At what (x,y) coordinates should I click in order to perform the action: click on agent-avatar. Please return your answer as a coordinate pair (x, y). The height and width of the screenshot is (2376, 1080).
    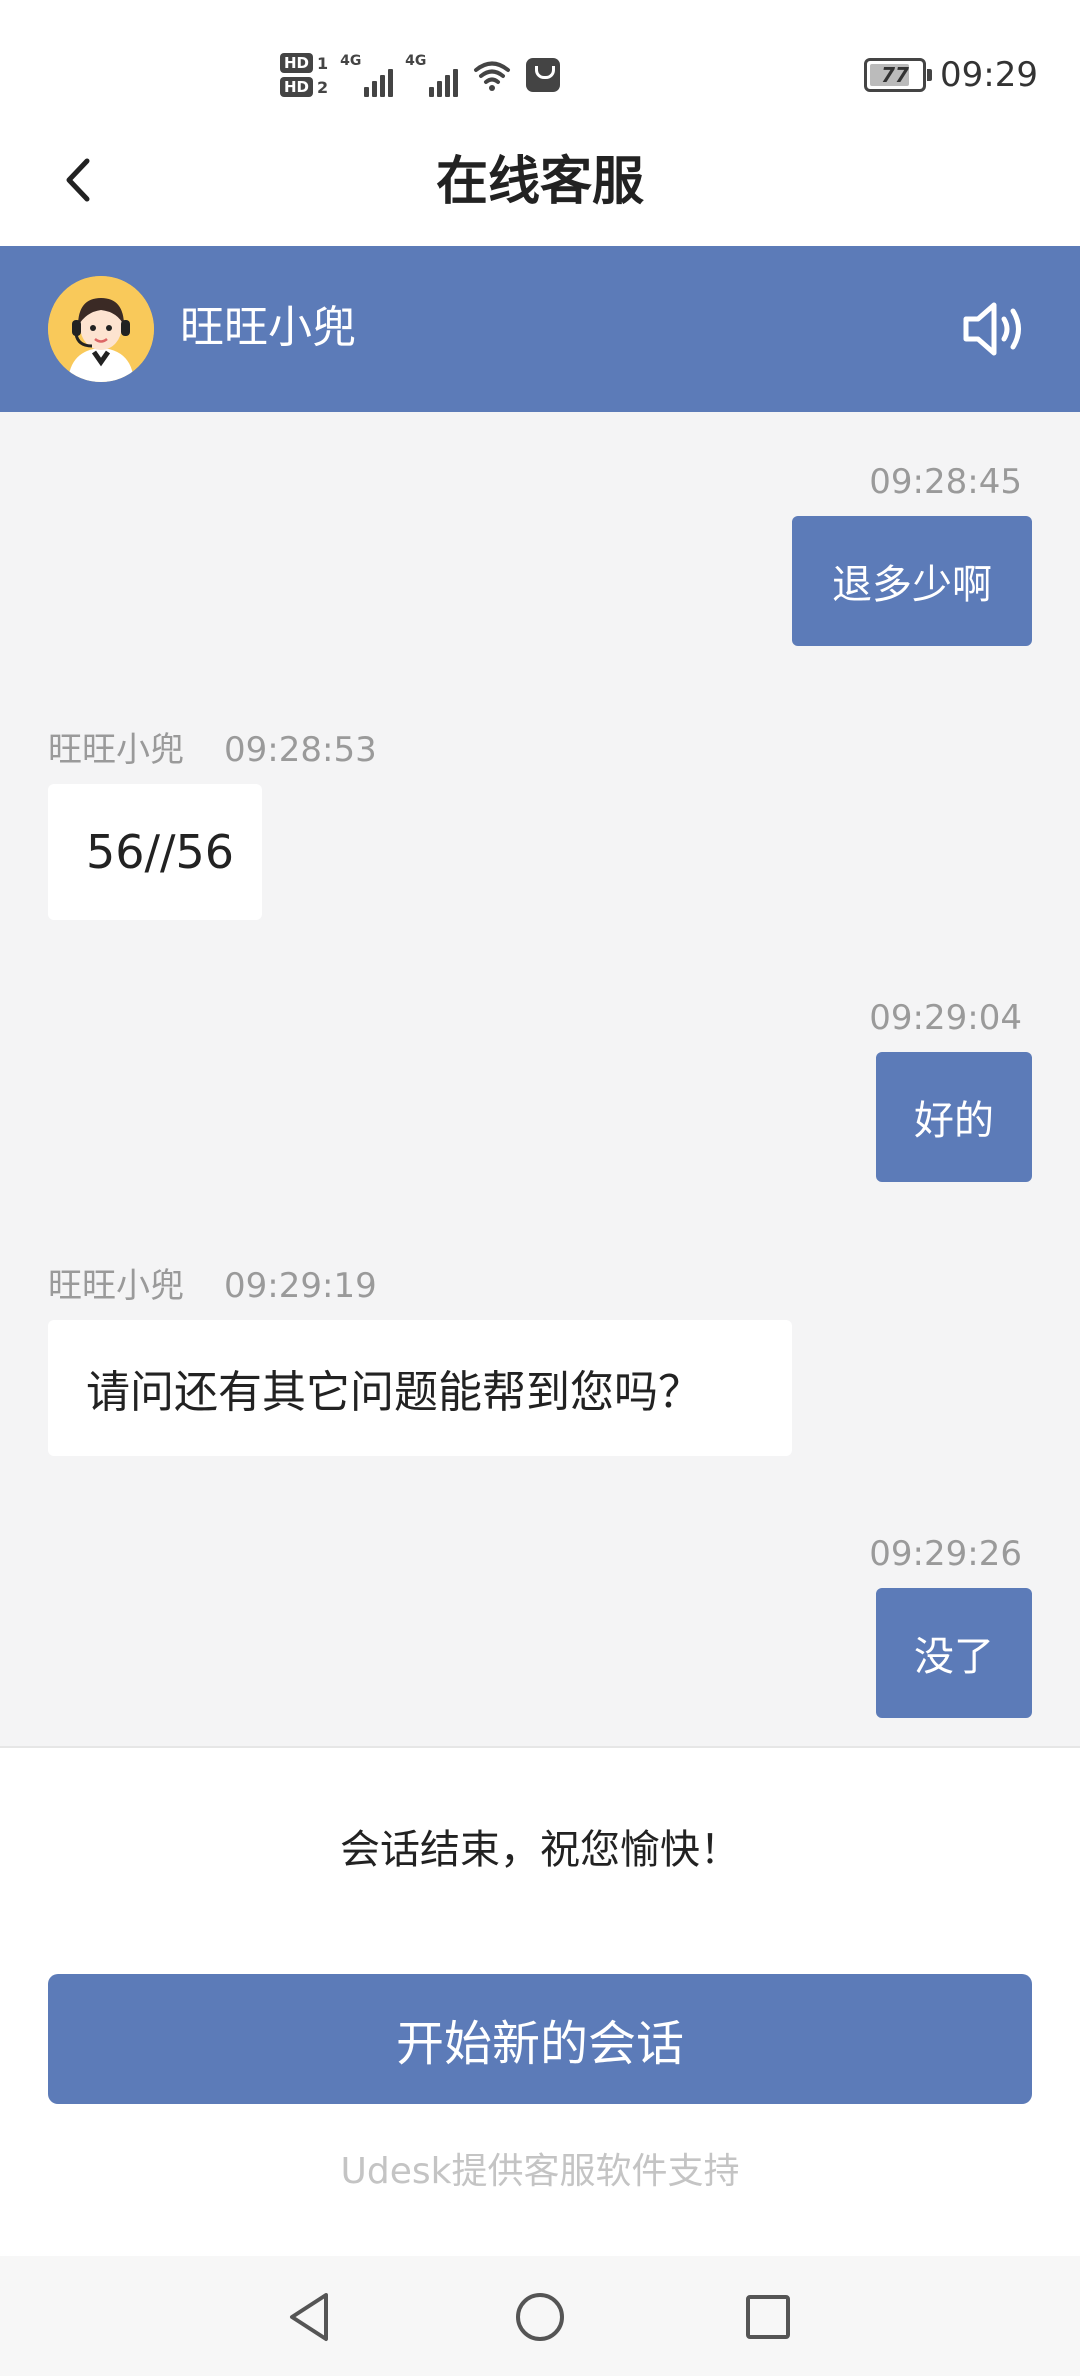
    Looking at the image, I should click on (101, 329).